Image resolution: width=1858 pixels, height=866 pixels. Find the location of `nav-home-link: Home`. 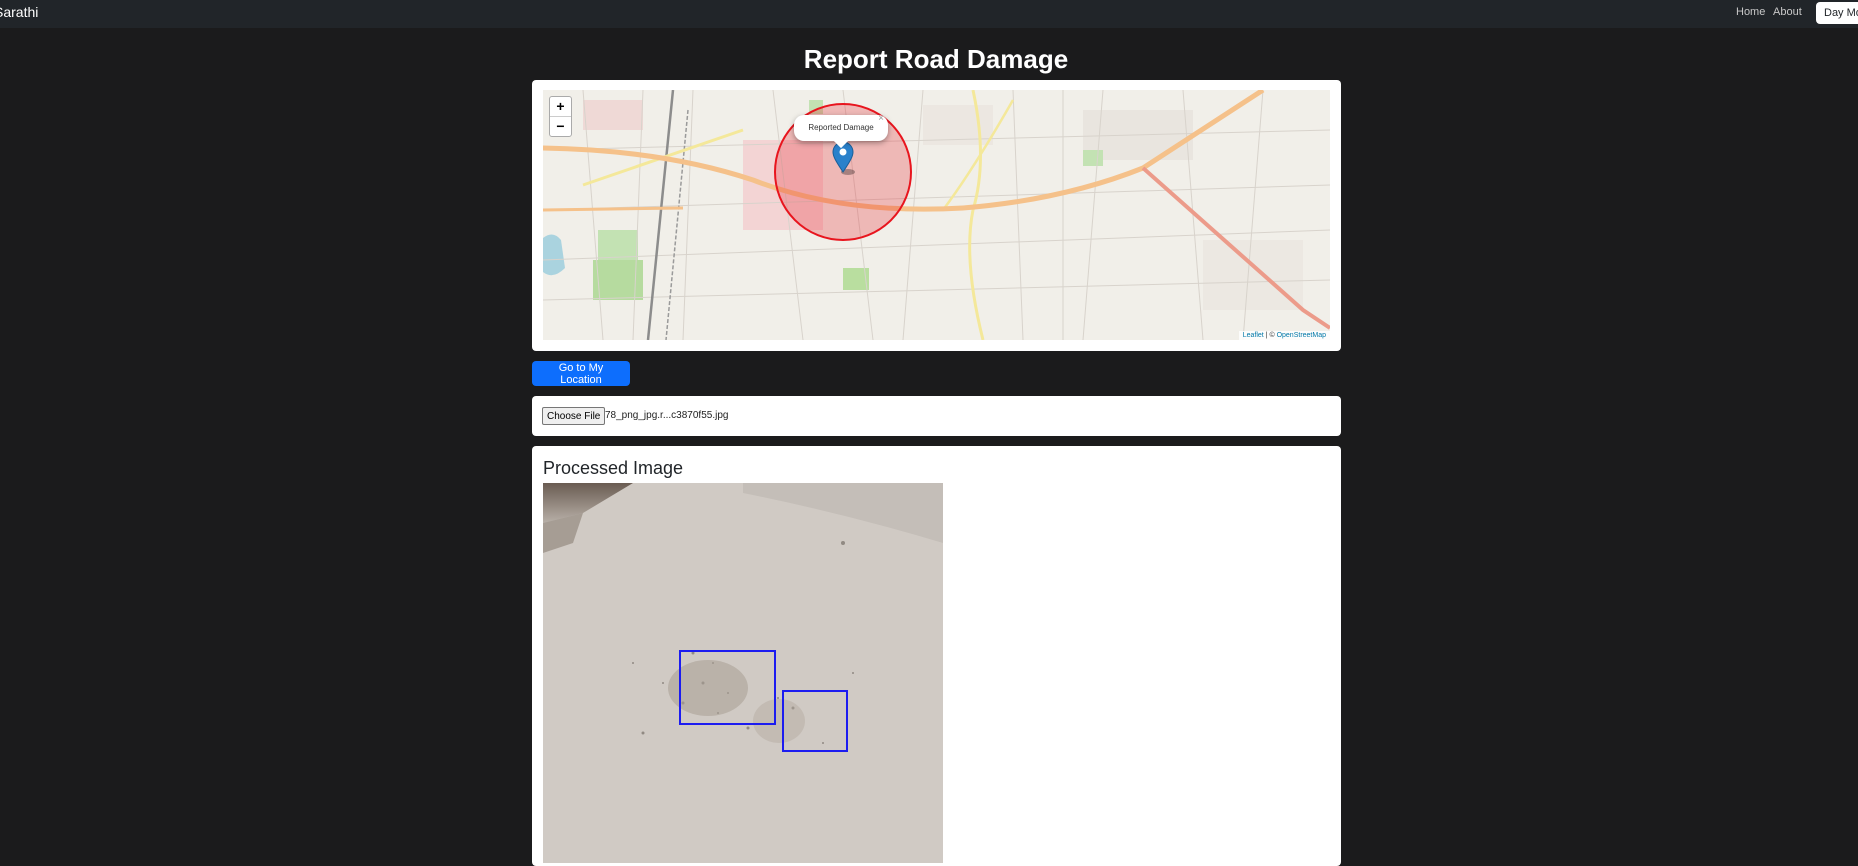

nav-home-link: Home is located at coordinates (1750, 12).